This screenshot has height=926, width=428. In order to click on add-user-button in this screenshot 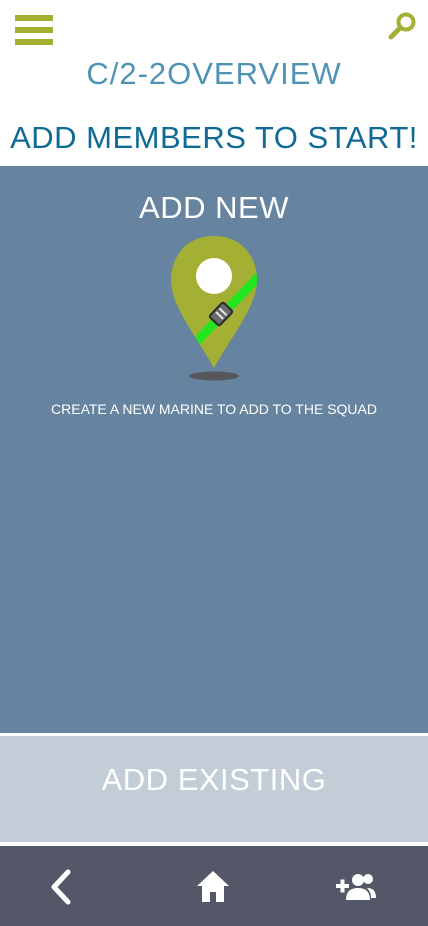, I will do `click(355, 887)`.